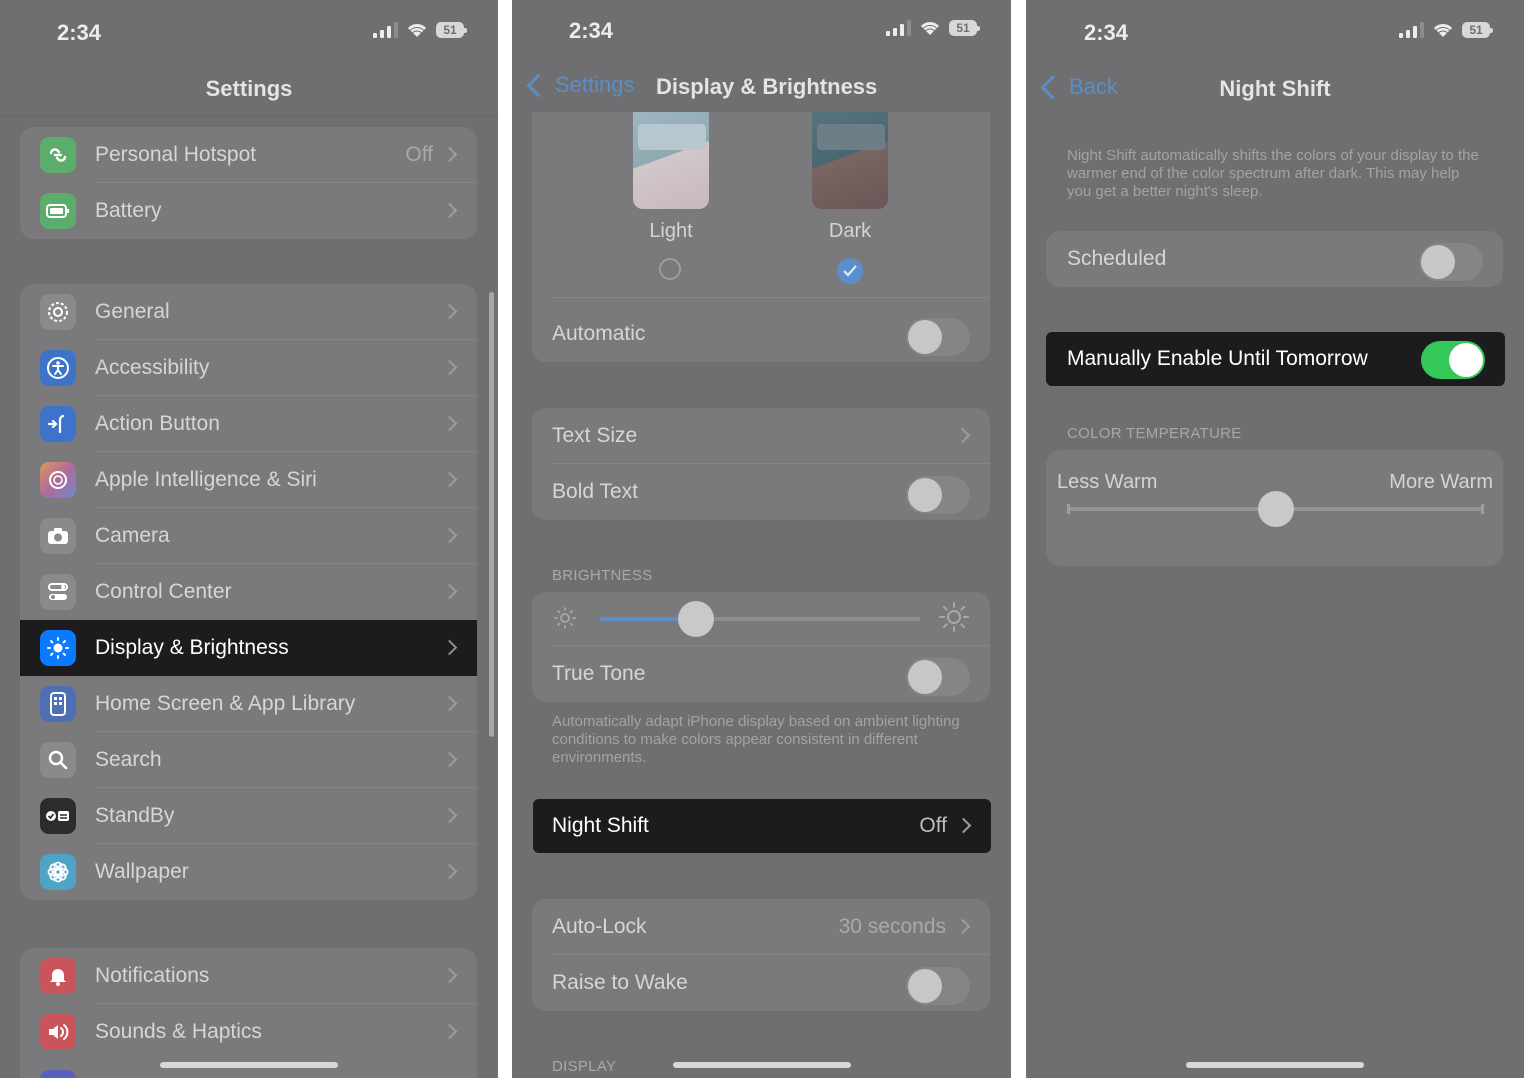  Describe the element at coordinates (248, 211) in the screenshot. I see `settings-row-battery: Battery` at that location.